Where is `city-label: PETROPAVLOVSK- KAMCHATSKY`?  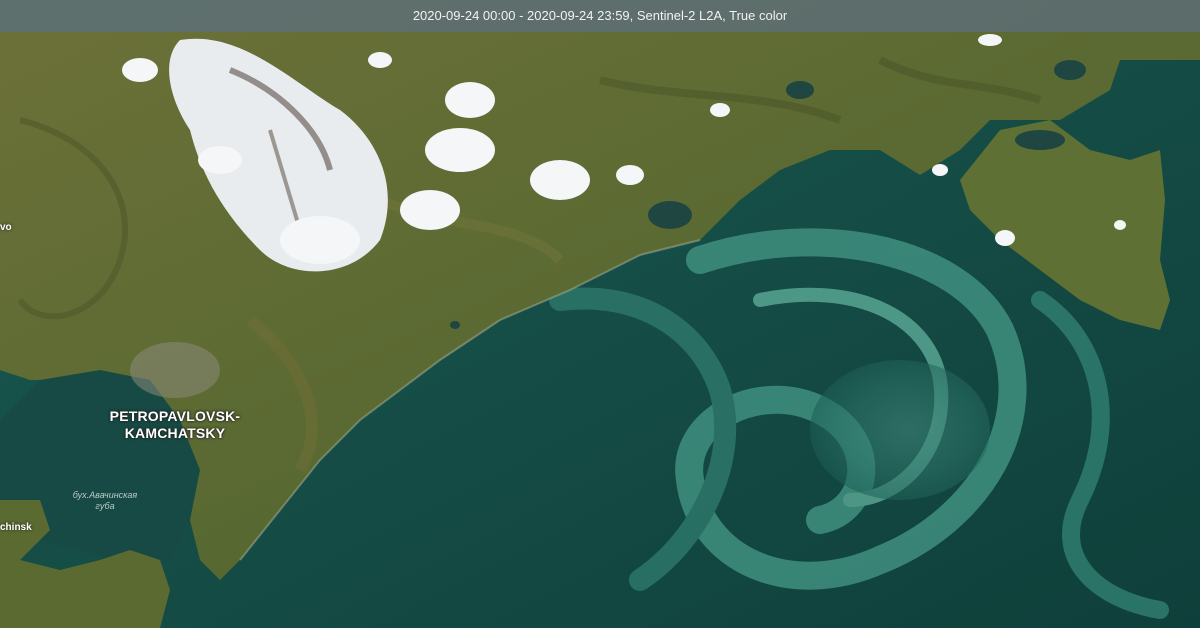 city-label: PETROPAVLOVSK- KAMCHATSKY is located at coordinates (175, 425).